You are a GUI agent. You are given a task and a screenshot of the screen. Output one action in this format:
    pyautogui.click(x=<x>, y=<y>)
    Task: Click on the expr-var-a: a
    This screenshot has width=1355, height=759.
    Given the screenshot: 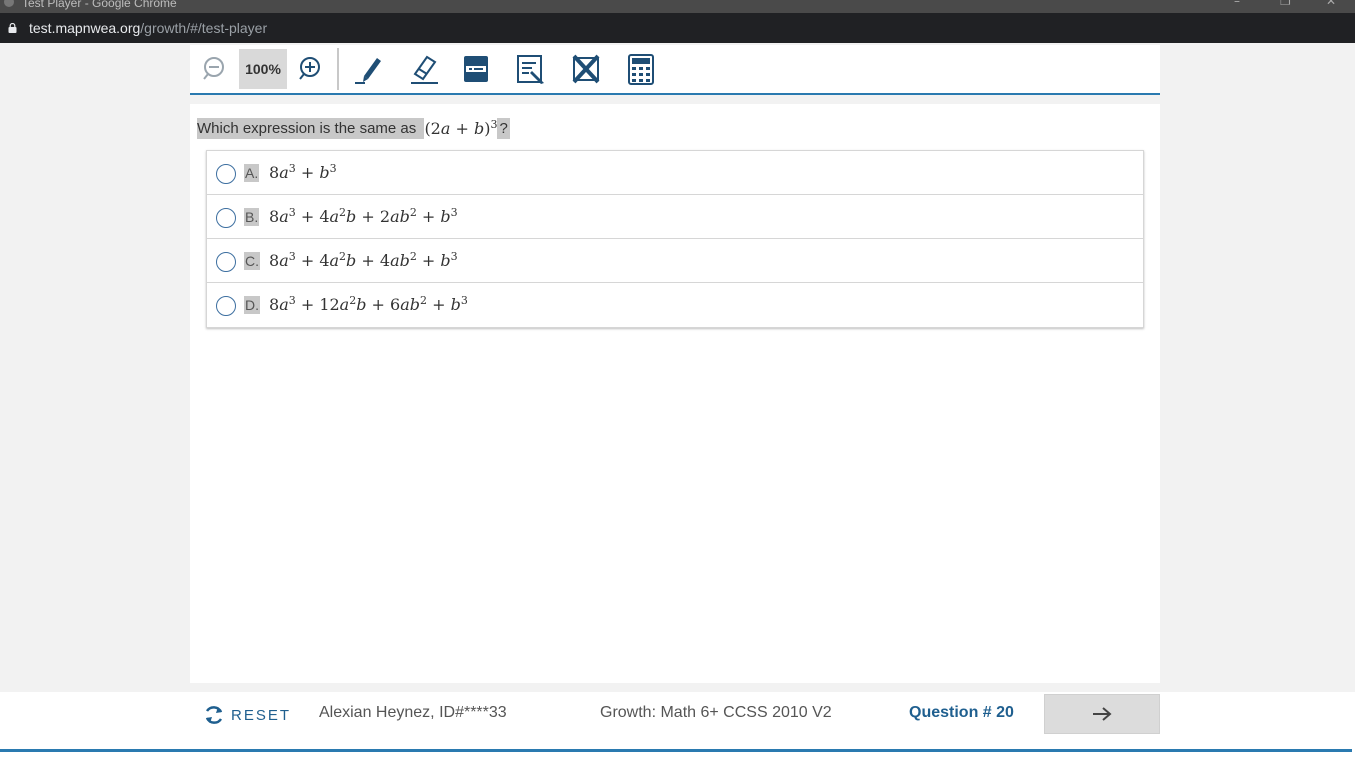 What is the action you would take?
    pyautogui.click(x=445, y=128)
    